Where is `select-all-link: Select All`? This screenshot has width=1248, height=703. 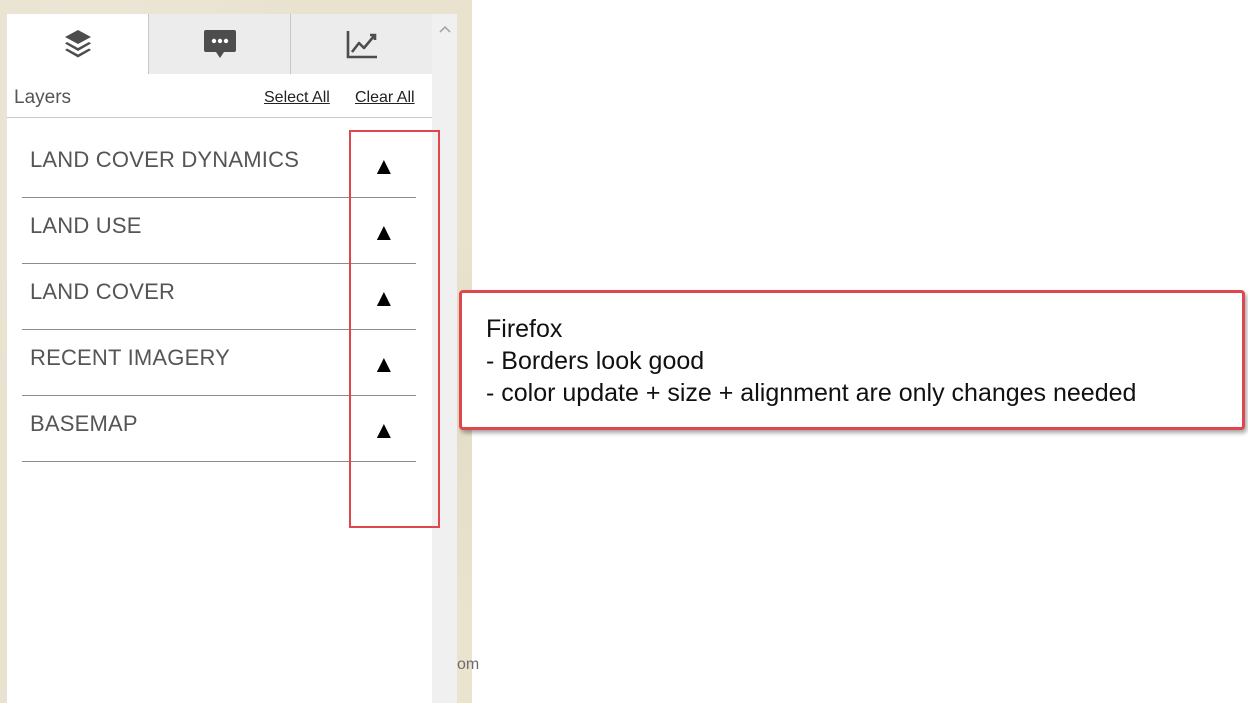 select-all-link: Select All is located at coordinates (297, 98).